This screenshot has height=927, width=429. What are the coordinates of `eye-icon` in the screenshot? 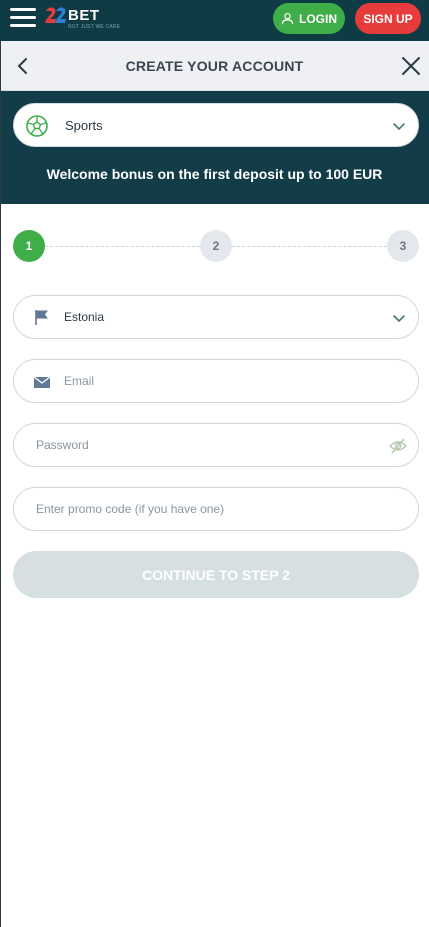 It's located at (398, 446).